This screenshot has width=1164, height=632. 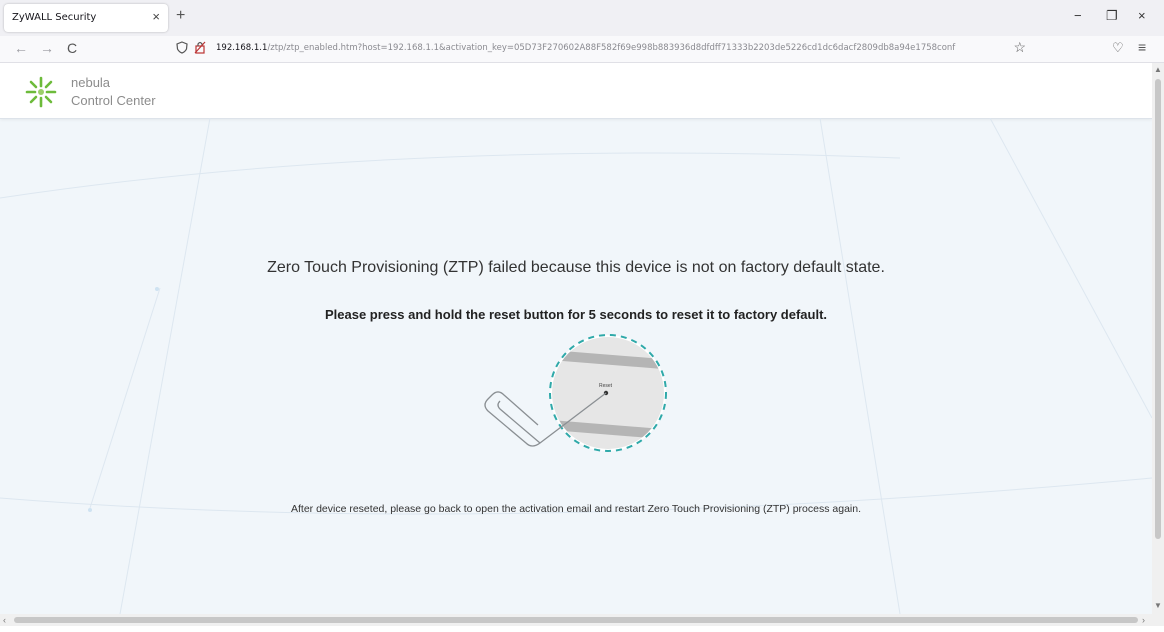 I want to click on horizontal-scrollbar: ‹ ›, so click(x=576, y=620).